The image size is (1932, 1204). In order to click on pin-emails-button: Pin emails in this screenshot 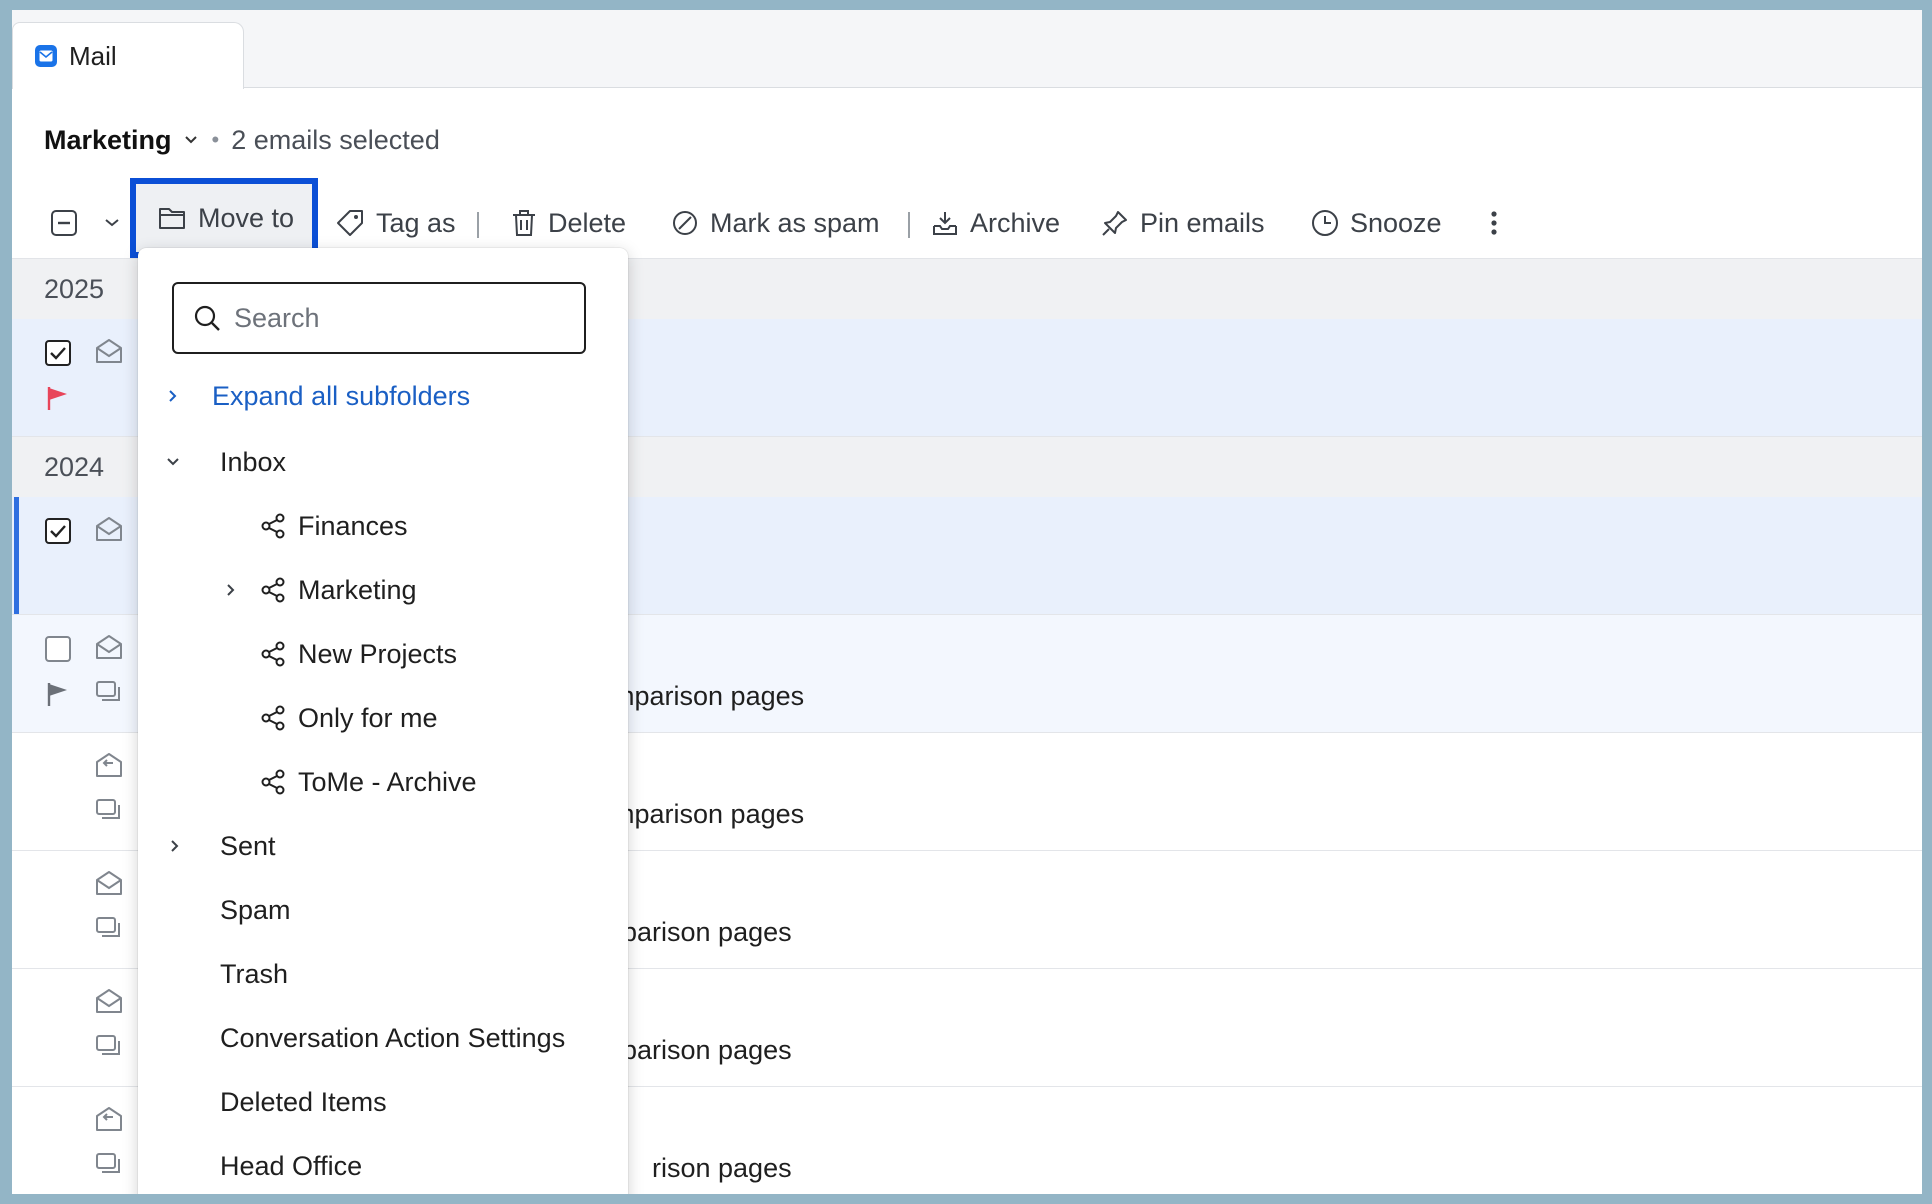, I will do `click(1182, 223)`.